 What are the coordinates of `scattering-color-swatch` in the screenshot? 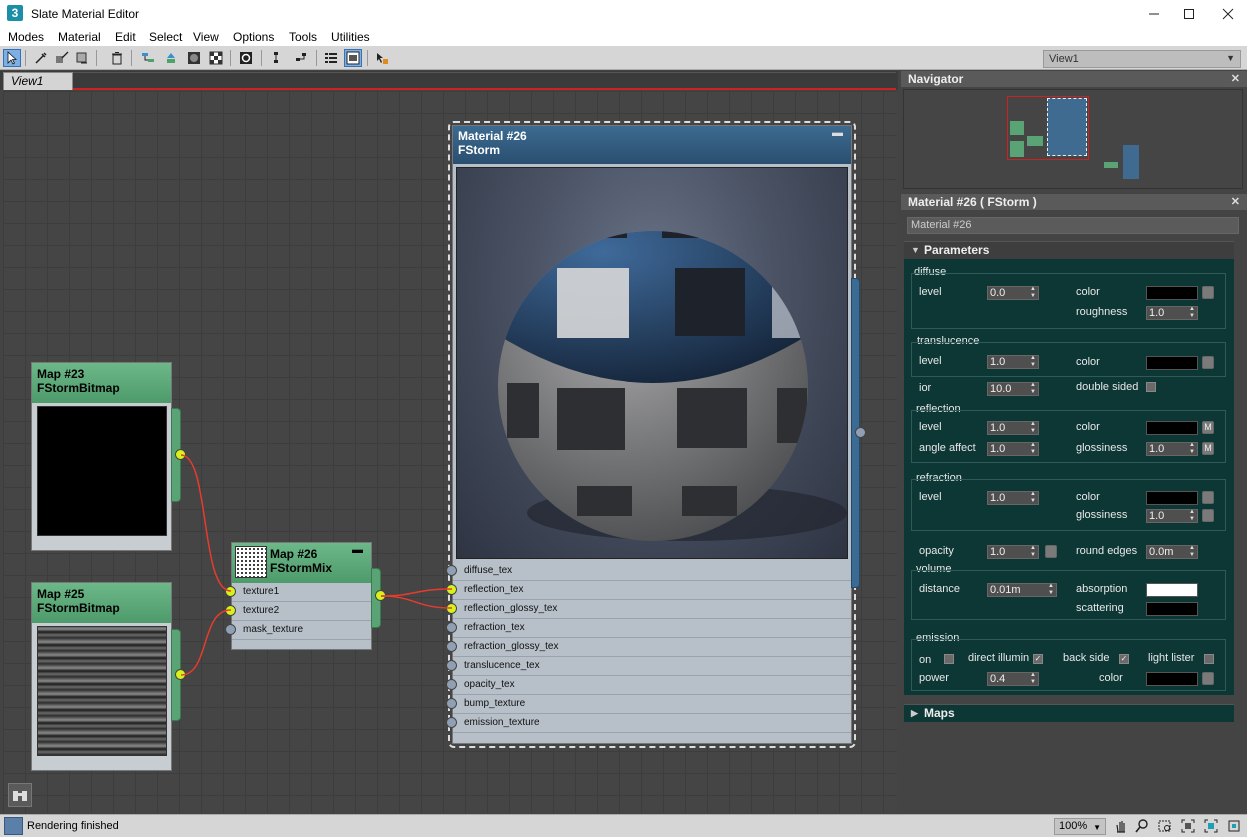 It's located at (1172, 609).